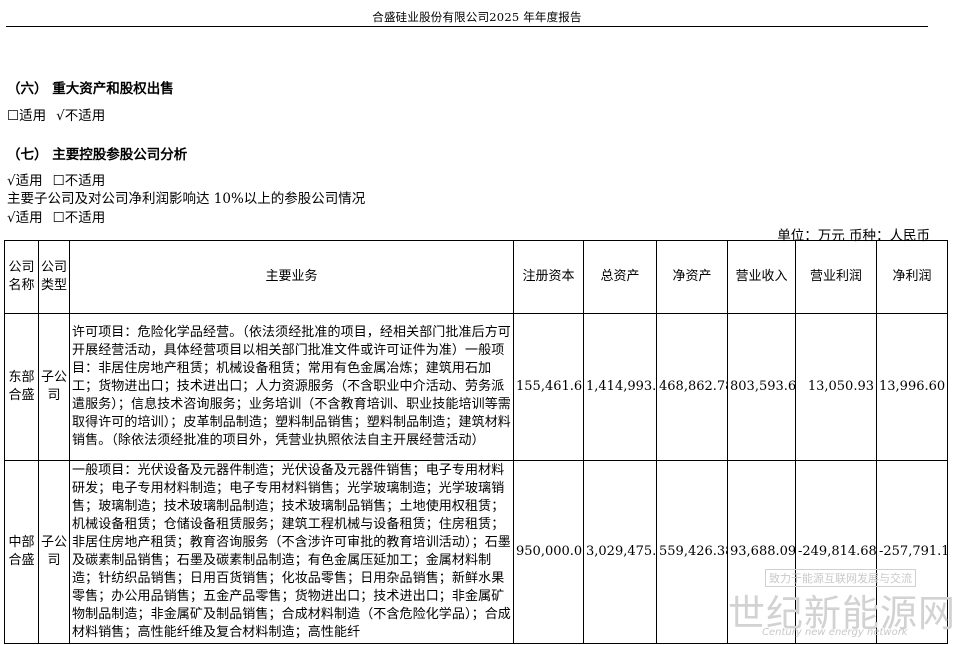  I want to click on header-revenue: 营业收入, so click(761, 277).